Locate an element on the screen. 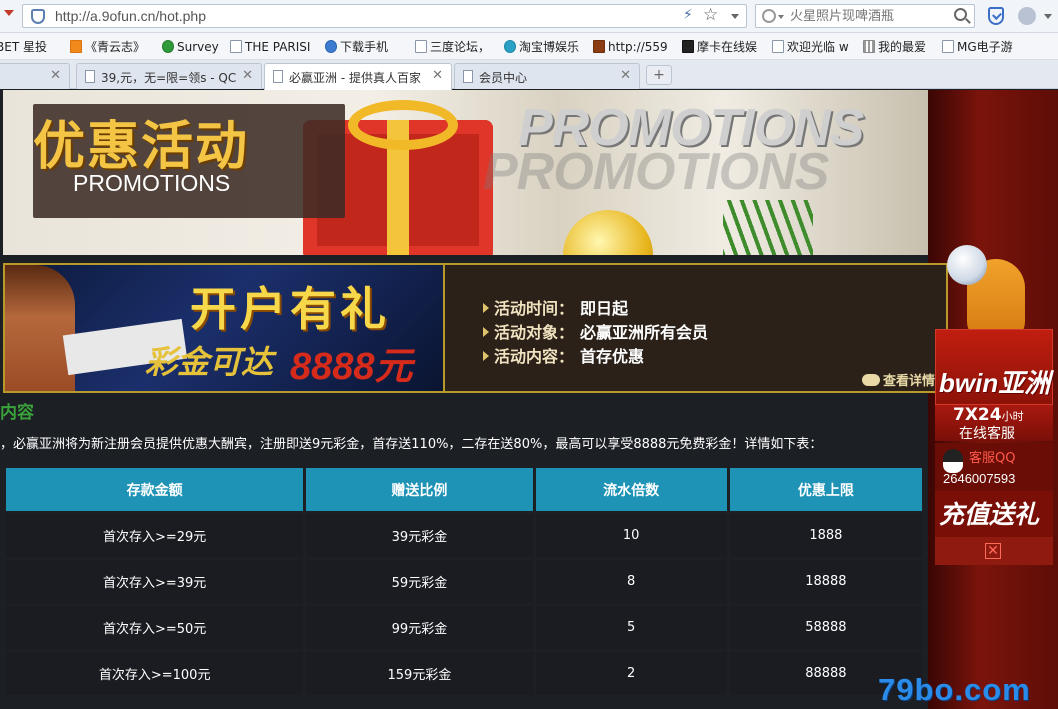 Image resolution: width=1058 pixels, height=709 pixels. table-cell: 2 is located at coordinates (631, 673).